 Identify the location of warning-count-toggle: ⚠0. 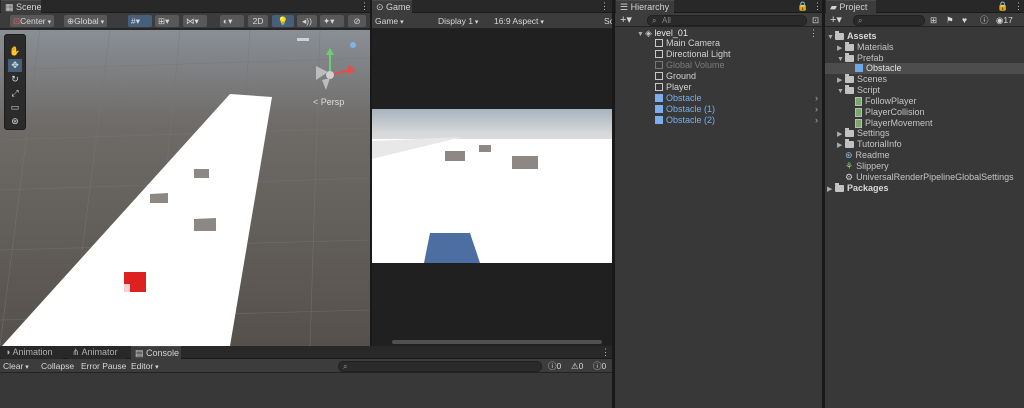
(577, 366).